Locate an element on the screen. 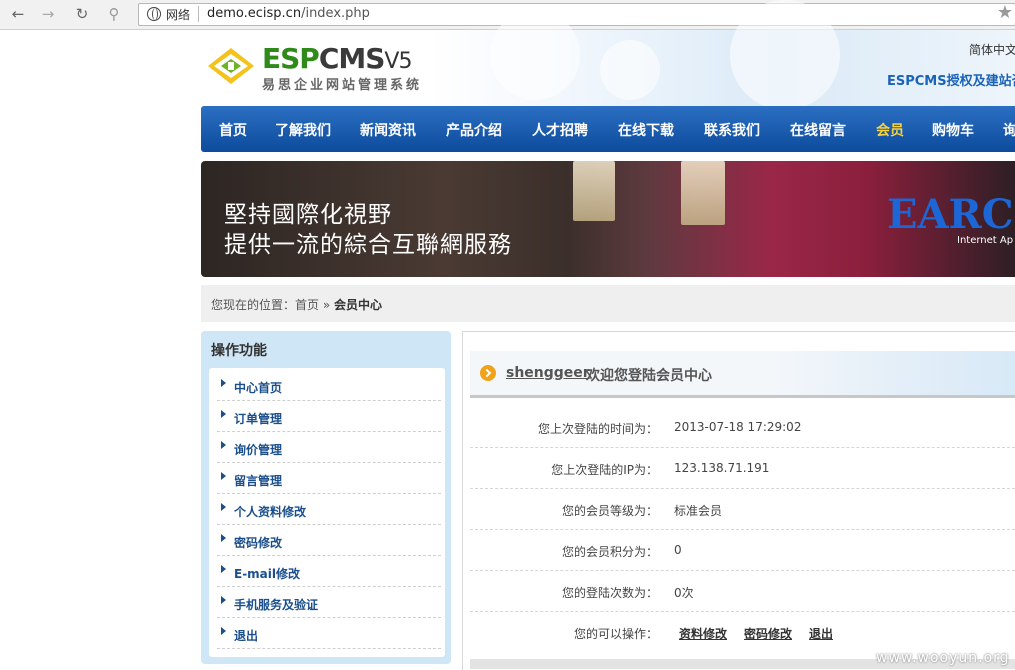  info-label: 您上次登陆的IP为： is located at coordinates (604, 470).